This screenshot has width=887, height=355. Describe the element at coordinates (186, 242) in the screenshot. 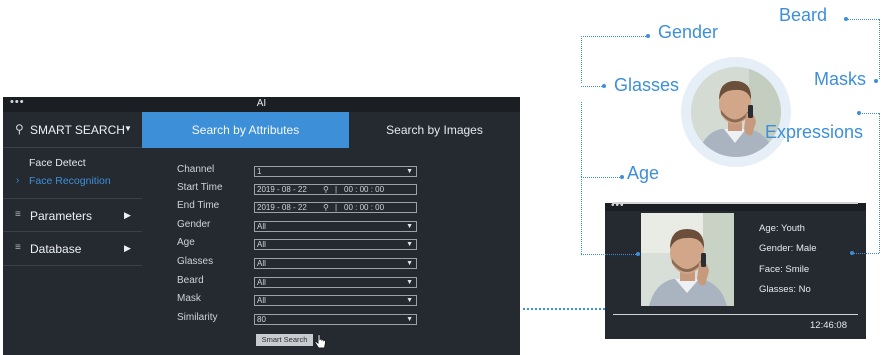

I see `age-label: Age` at that location.